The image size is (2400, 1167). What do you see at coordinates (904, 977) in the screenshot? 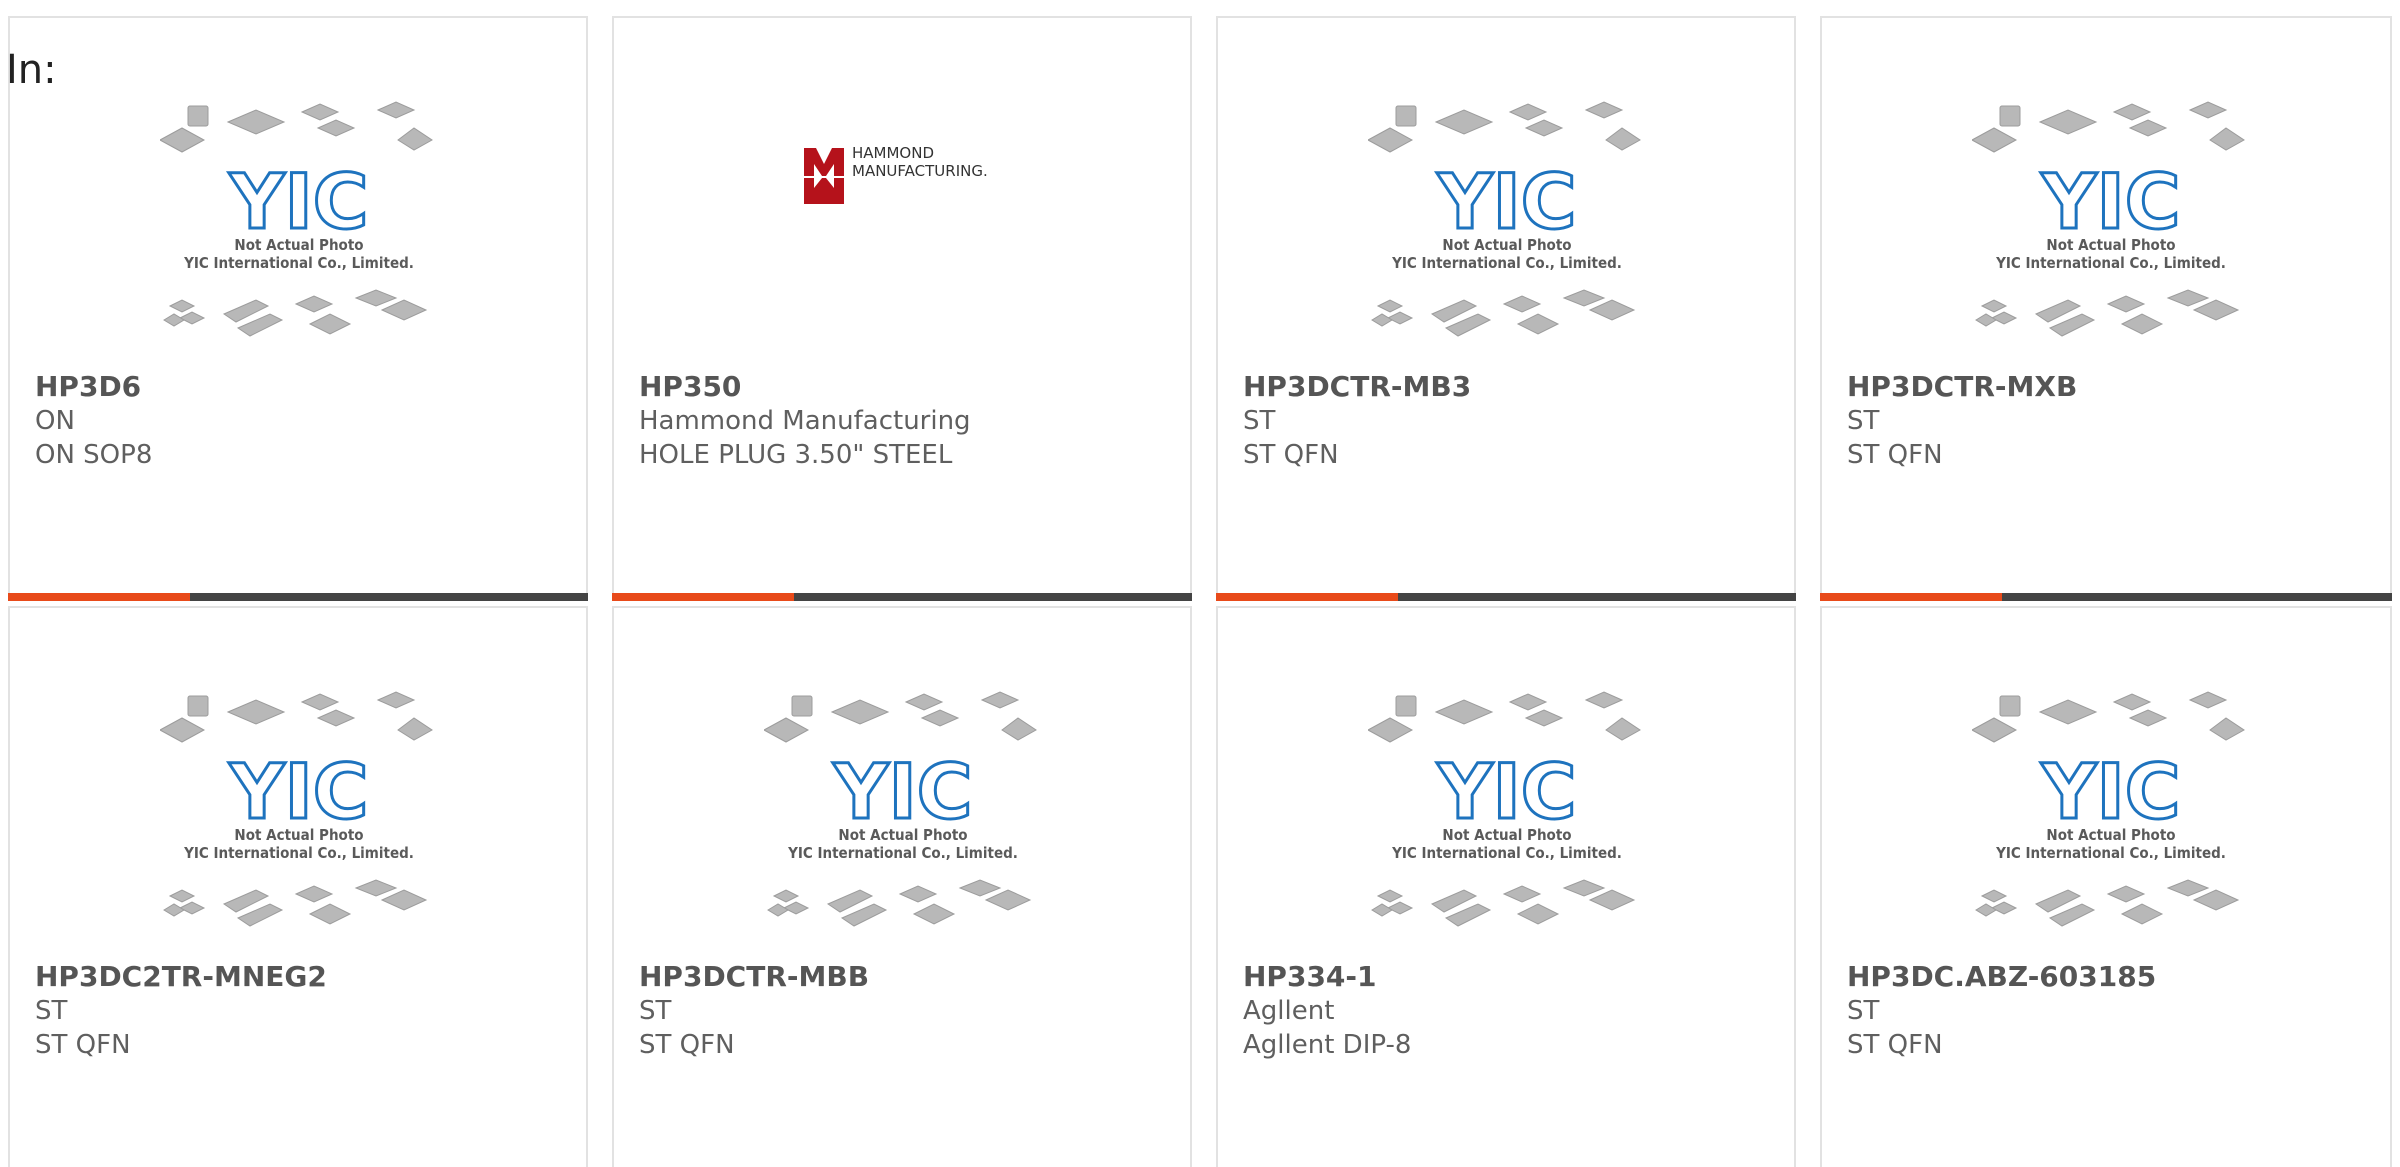
I see `product-part-number: HP3DCTR-MBB` at bounding box center [904, 977].